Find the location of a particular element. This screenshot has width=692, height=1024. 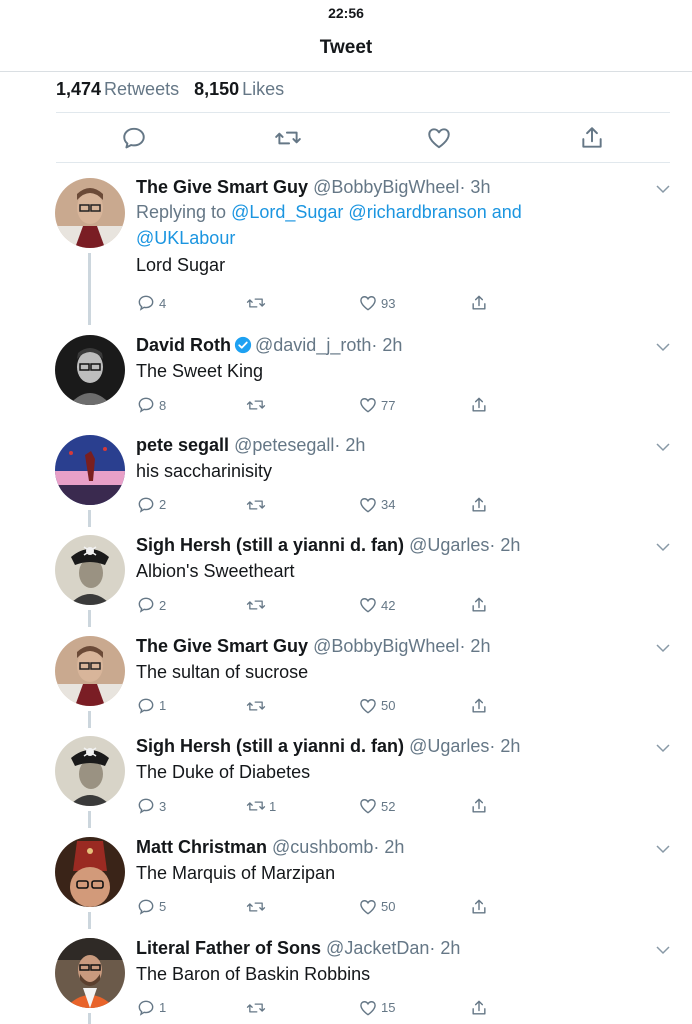

reply-count: 1 is located at coordinates (163, 1008).